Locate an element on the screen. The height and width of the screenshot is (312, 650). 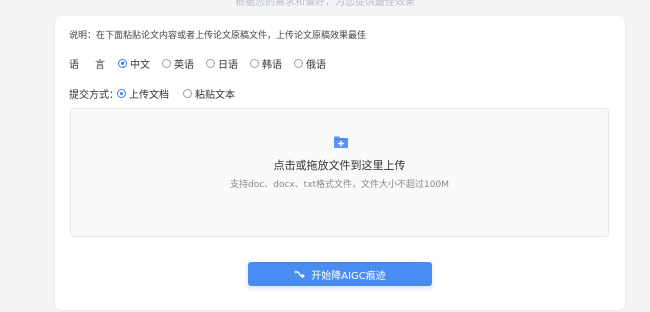
language-option-ko: 韩语 is located at coordinates (266, 63).